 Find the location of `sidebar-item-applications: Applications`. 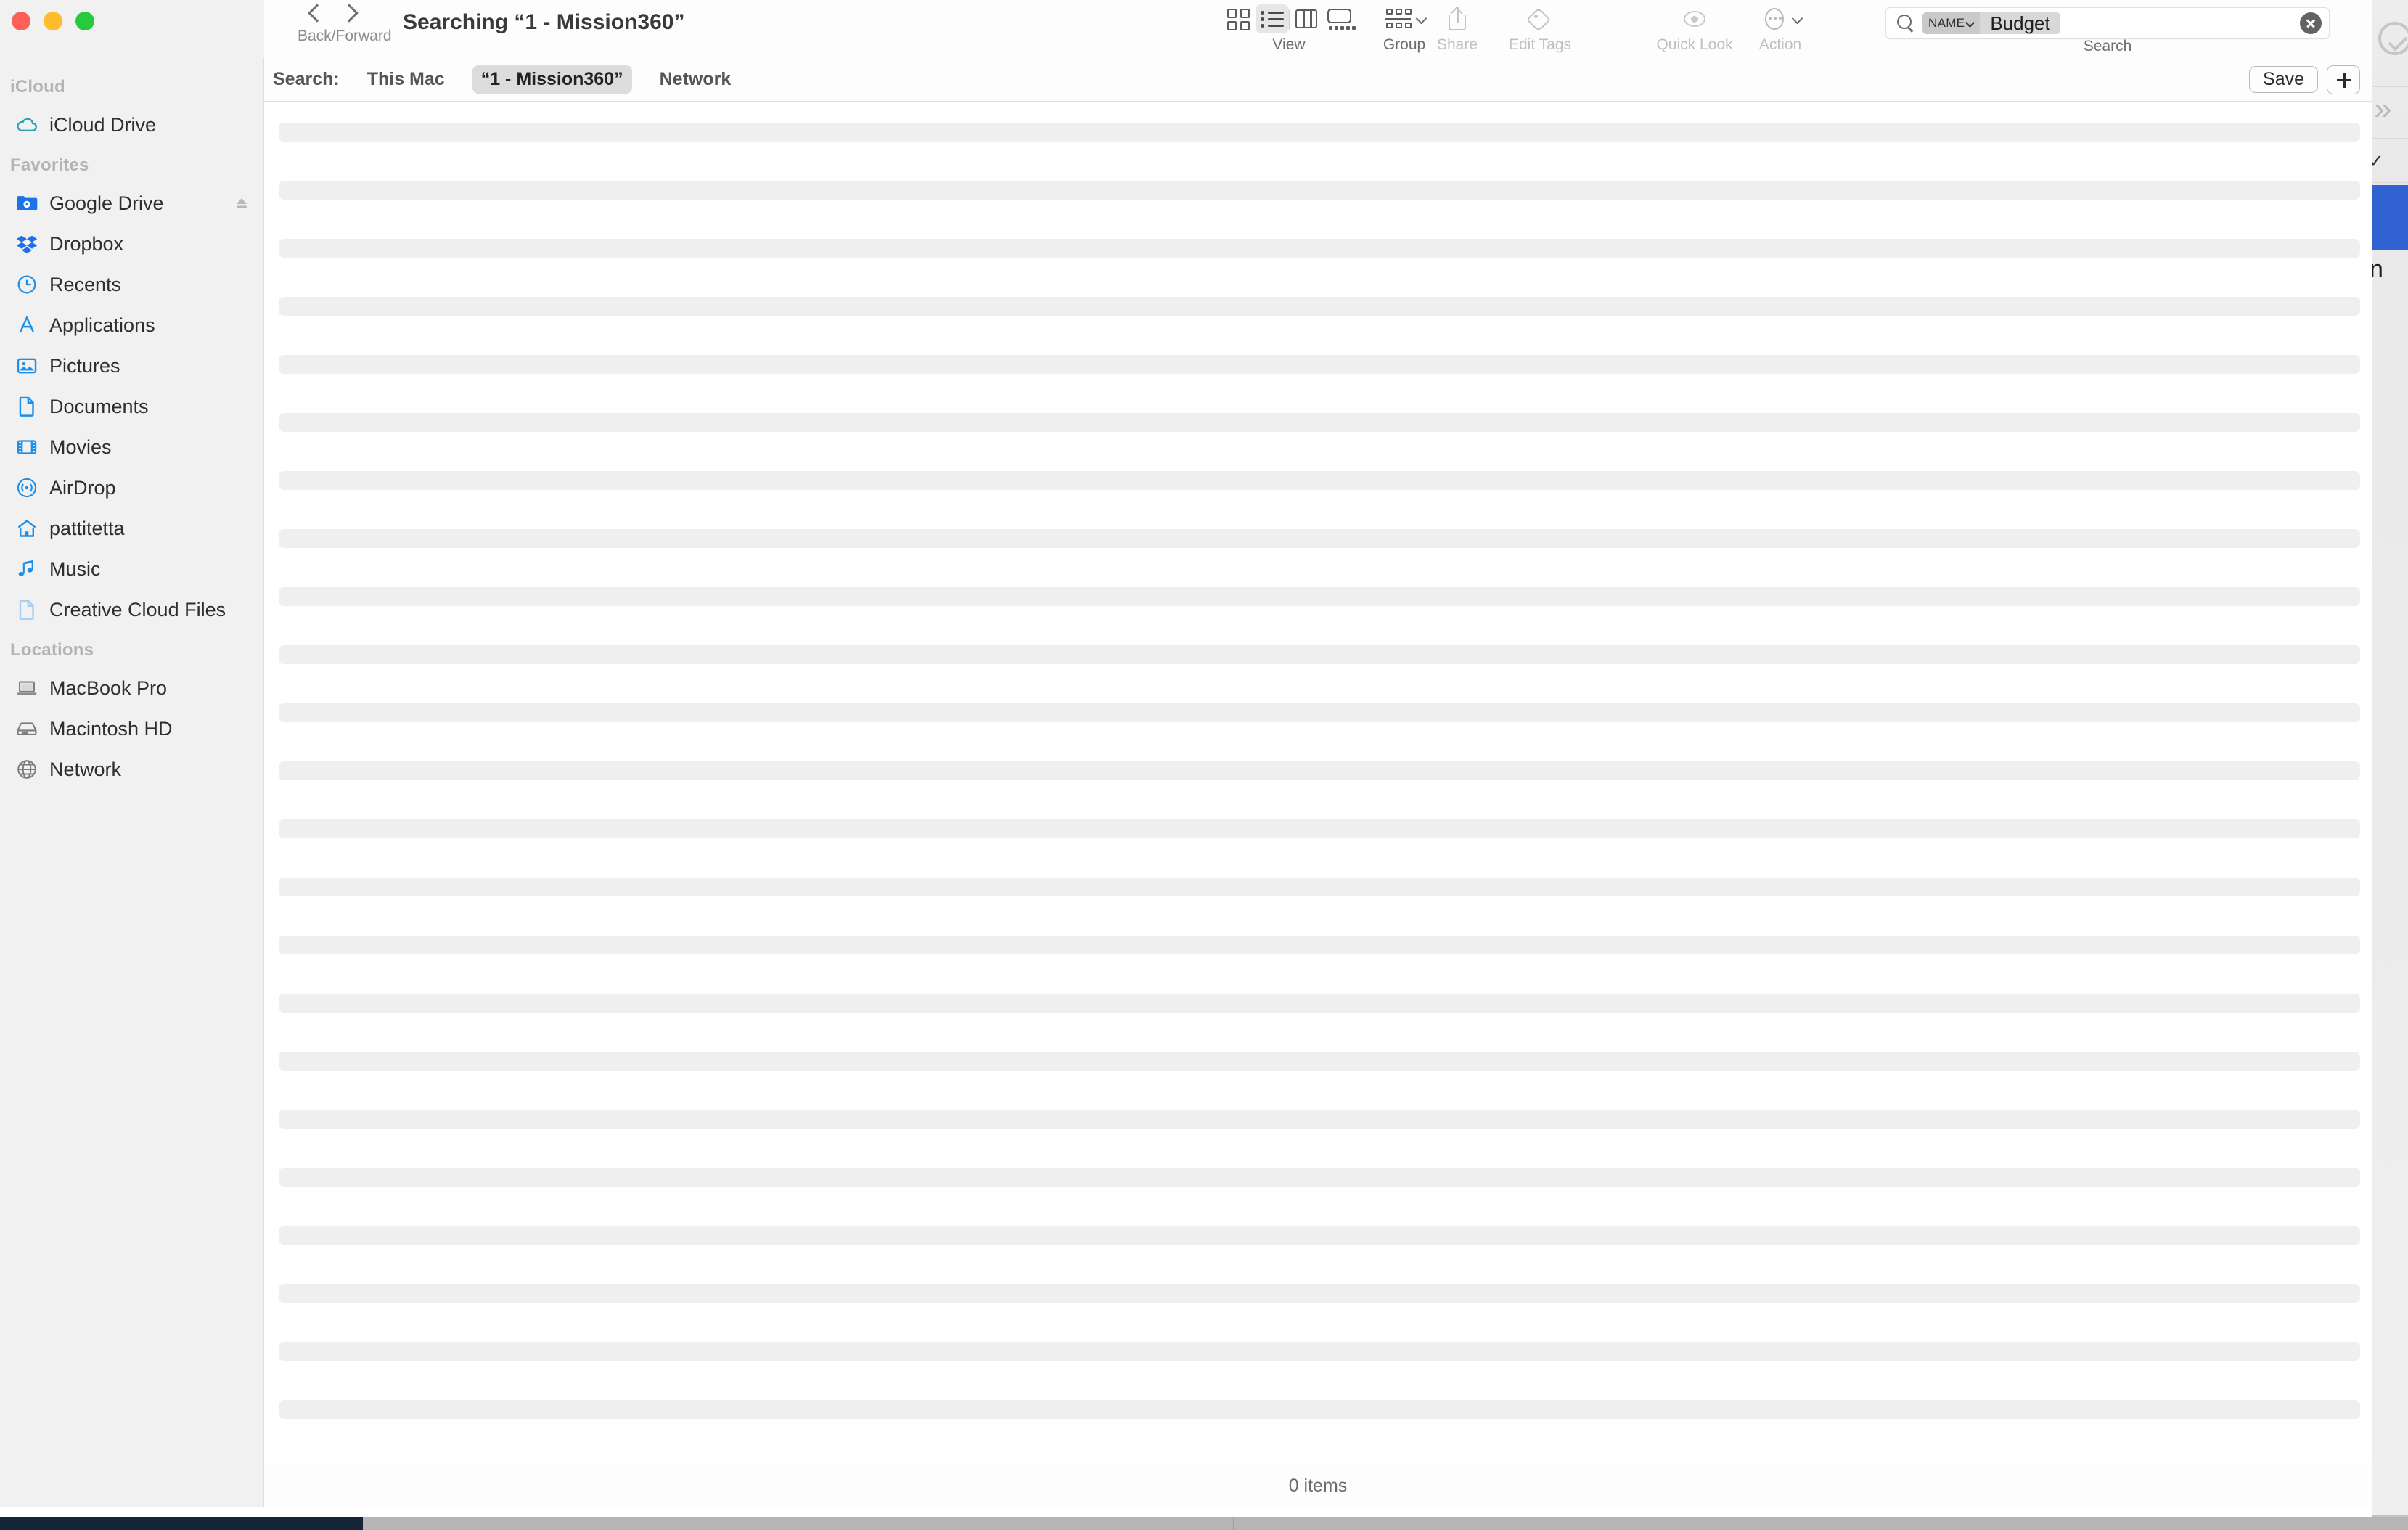

sidebar-item-applications: Applications is located at coordinates (131, 325).